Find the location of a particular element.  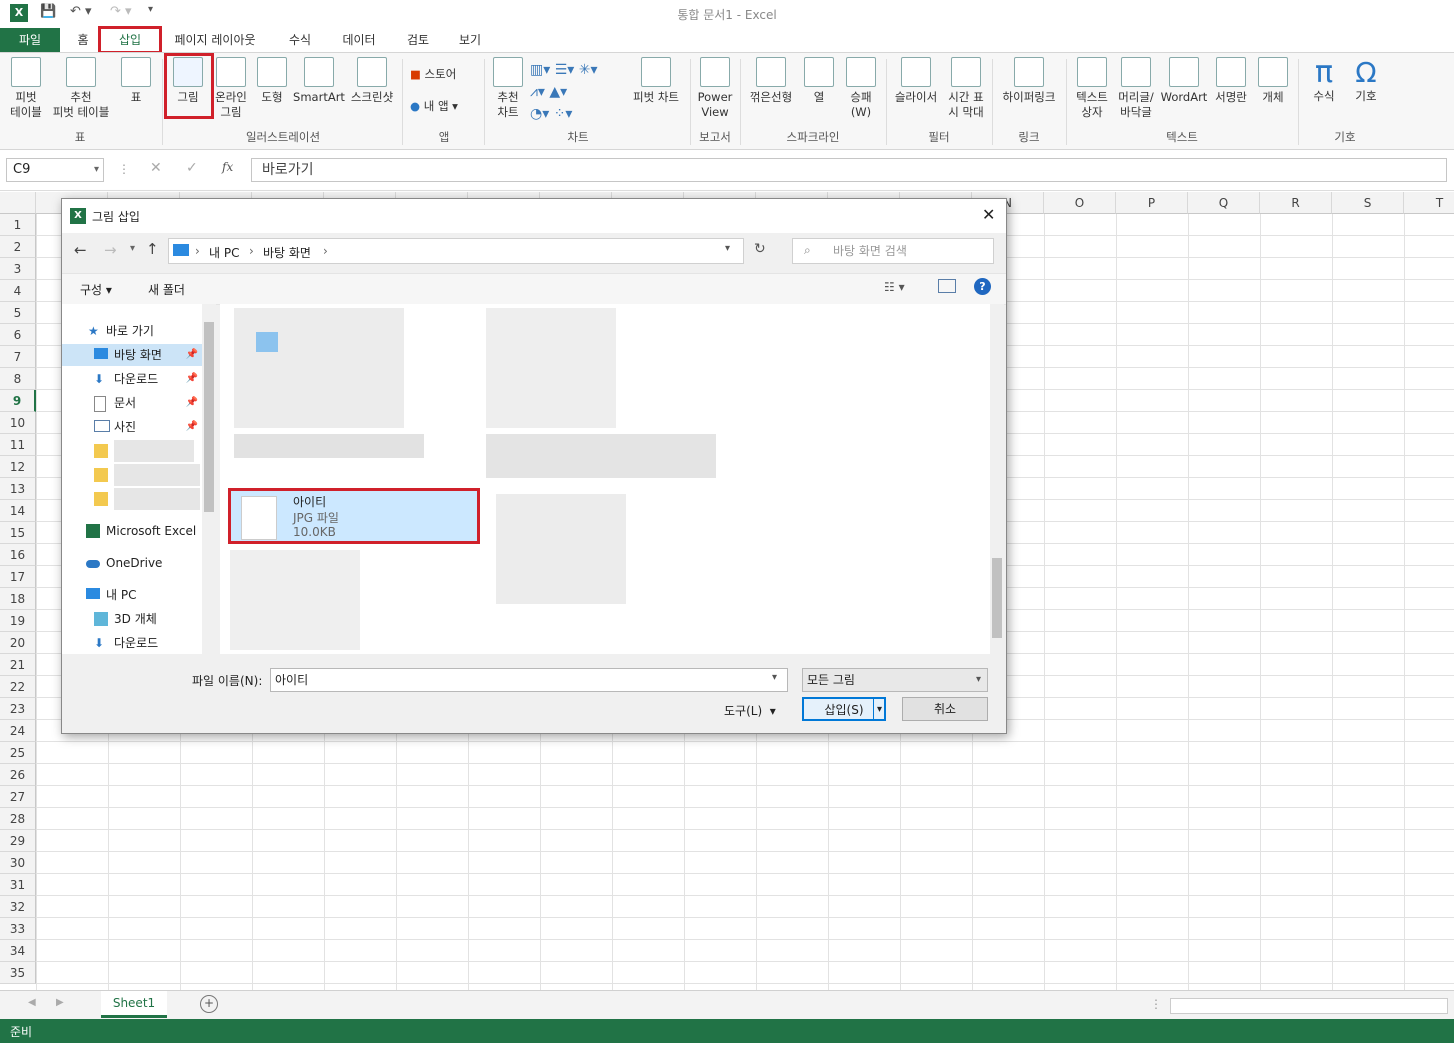

row-header: 6 is located at coordinates (18, 335).